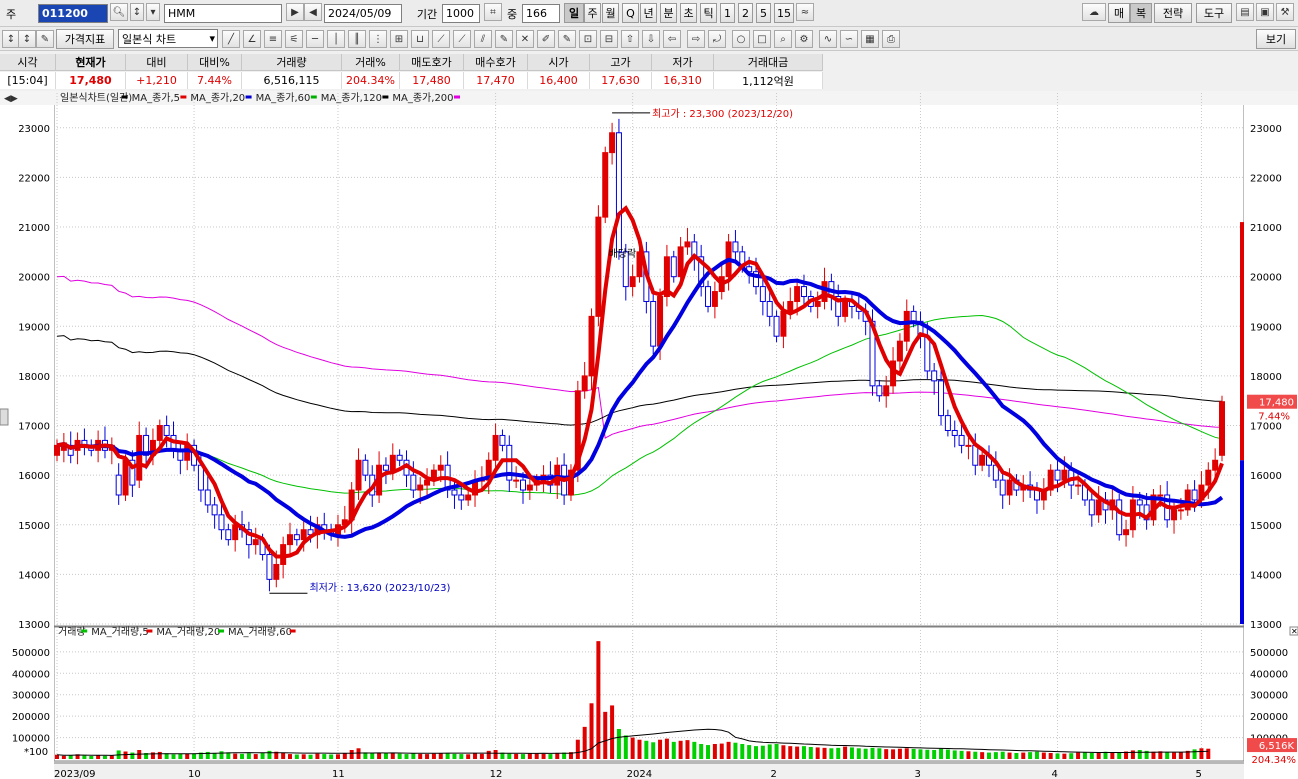 The width and height of the screenshot is (1298, 779). Describe the element at coordinates (85, 39) in the screenshot. I see `price-indicator-dropdown: 가격지표` at that location.